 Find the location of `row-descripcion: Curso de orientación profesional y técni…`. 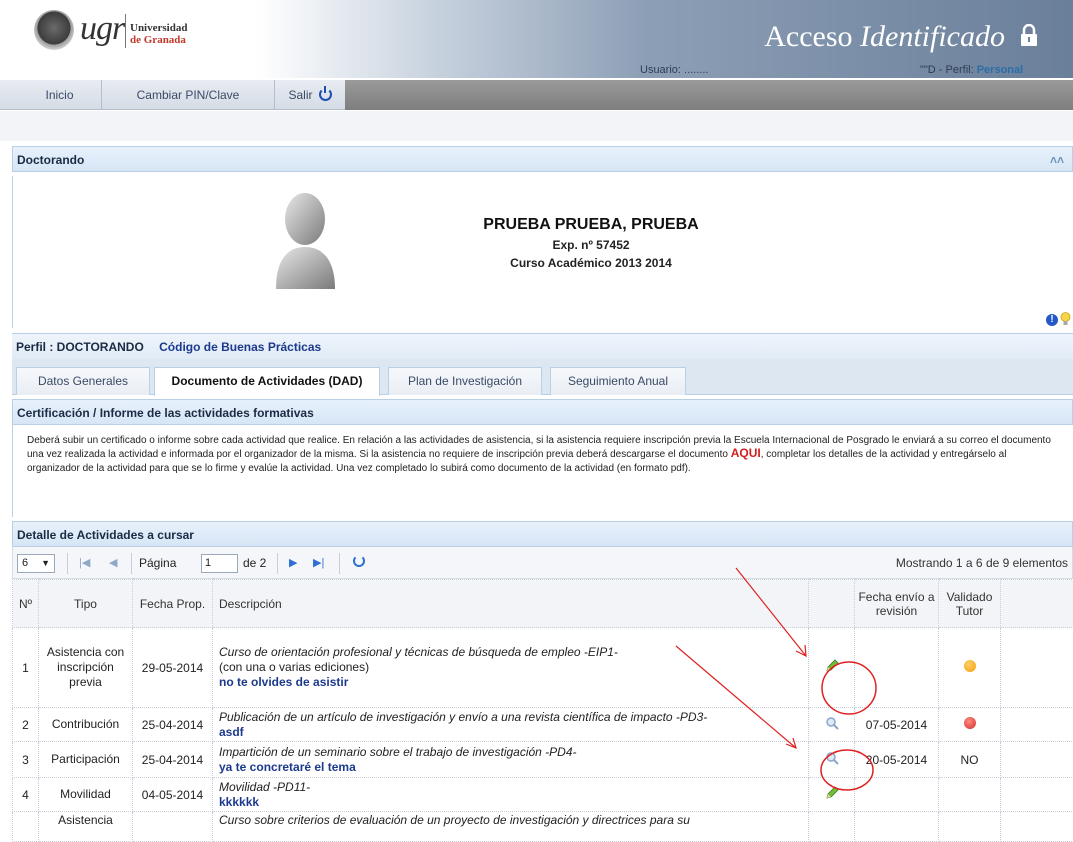

row-descripcion: Curso de orientación profesional y técni… is located at coordinates (510, 667).